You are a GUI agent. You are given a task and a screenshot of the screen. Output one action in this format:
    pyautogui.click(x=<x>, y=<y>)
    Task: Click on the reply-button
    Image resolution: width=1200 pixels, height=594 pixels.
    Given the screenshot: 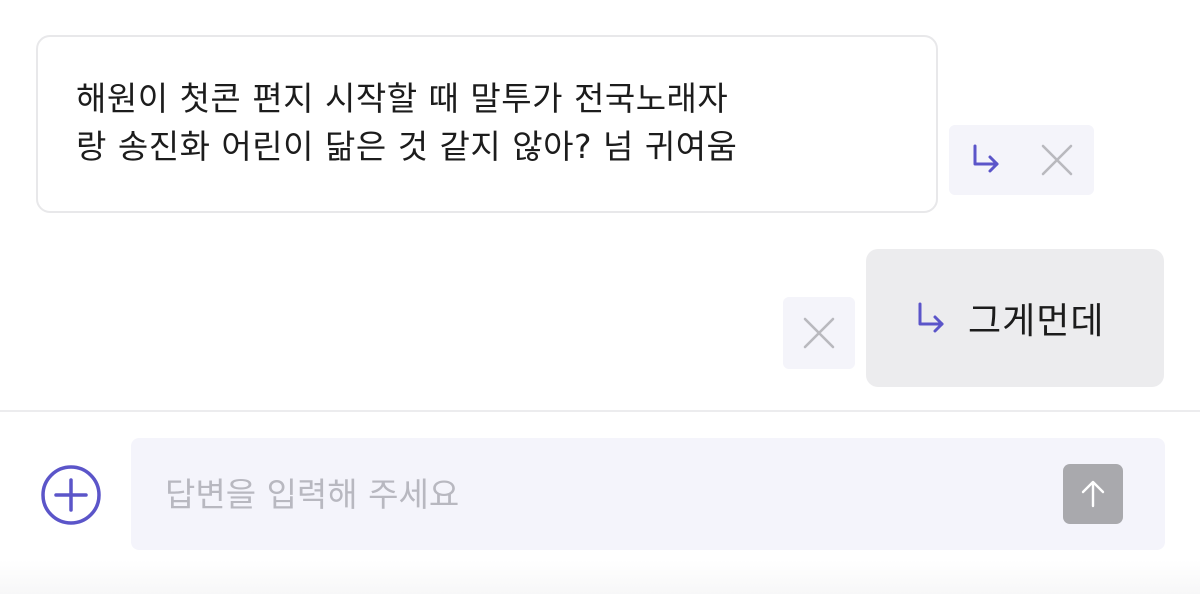 What is the action you would take?
    pyautogui.click(x=985, y=160)
    